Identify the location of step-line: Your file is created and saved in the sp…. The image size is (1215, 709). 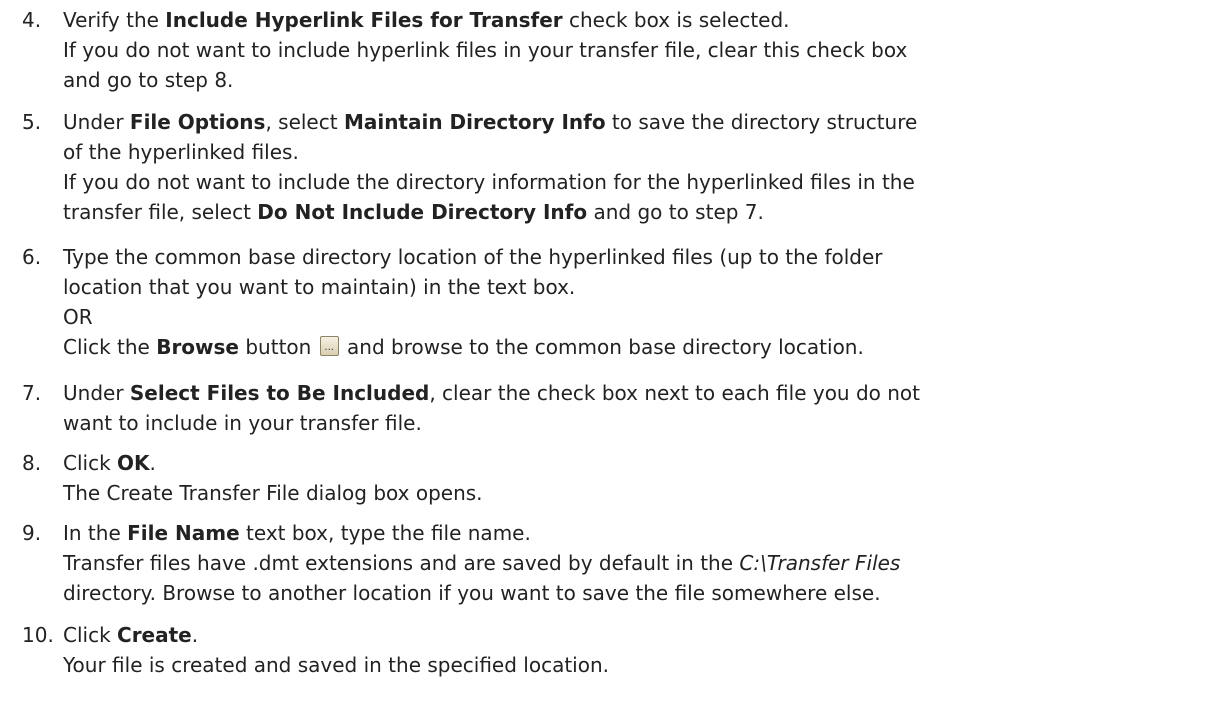
(638, 665).